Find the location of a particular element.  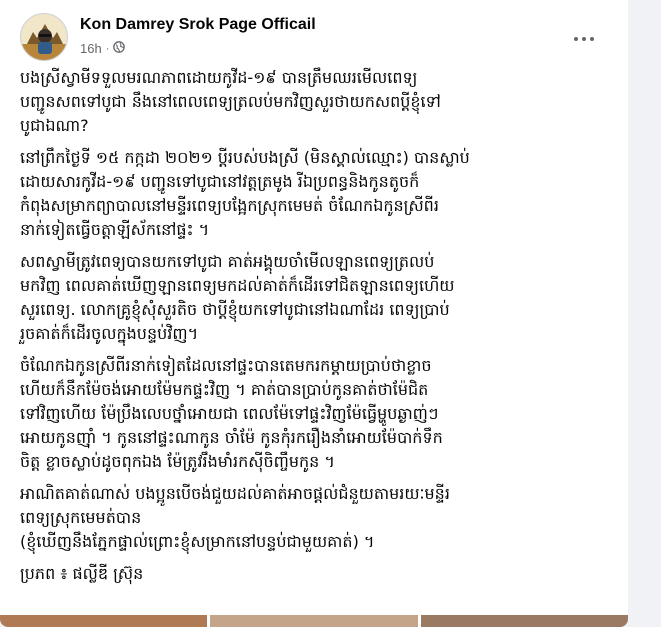

page-name: Kon Damrey Srok Page Officail is located at coordinates (198, 25).